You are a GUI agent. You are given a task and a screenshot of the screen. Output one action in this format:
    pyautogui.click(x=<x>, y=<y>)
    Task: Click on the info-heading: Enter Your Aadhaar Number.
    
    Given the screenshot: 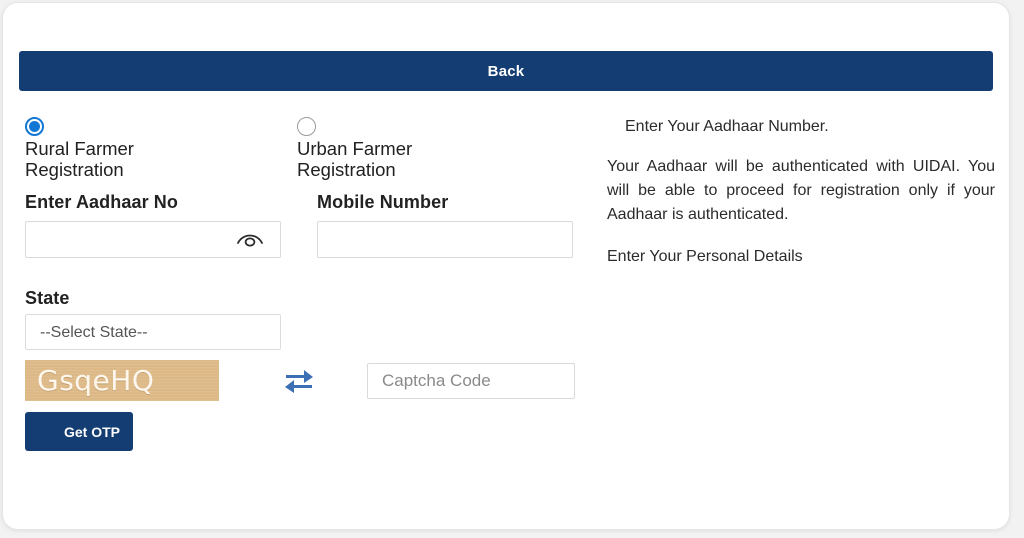 What is the action you would take?
    pyautogui.click(x=727, y=126)
    